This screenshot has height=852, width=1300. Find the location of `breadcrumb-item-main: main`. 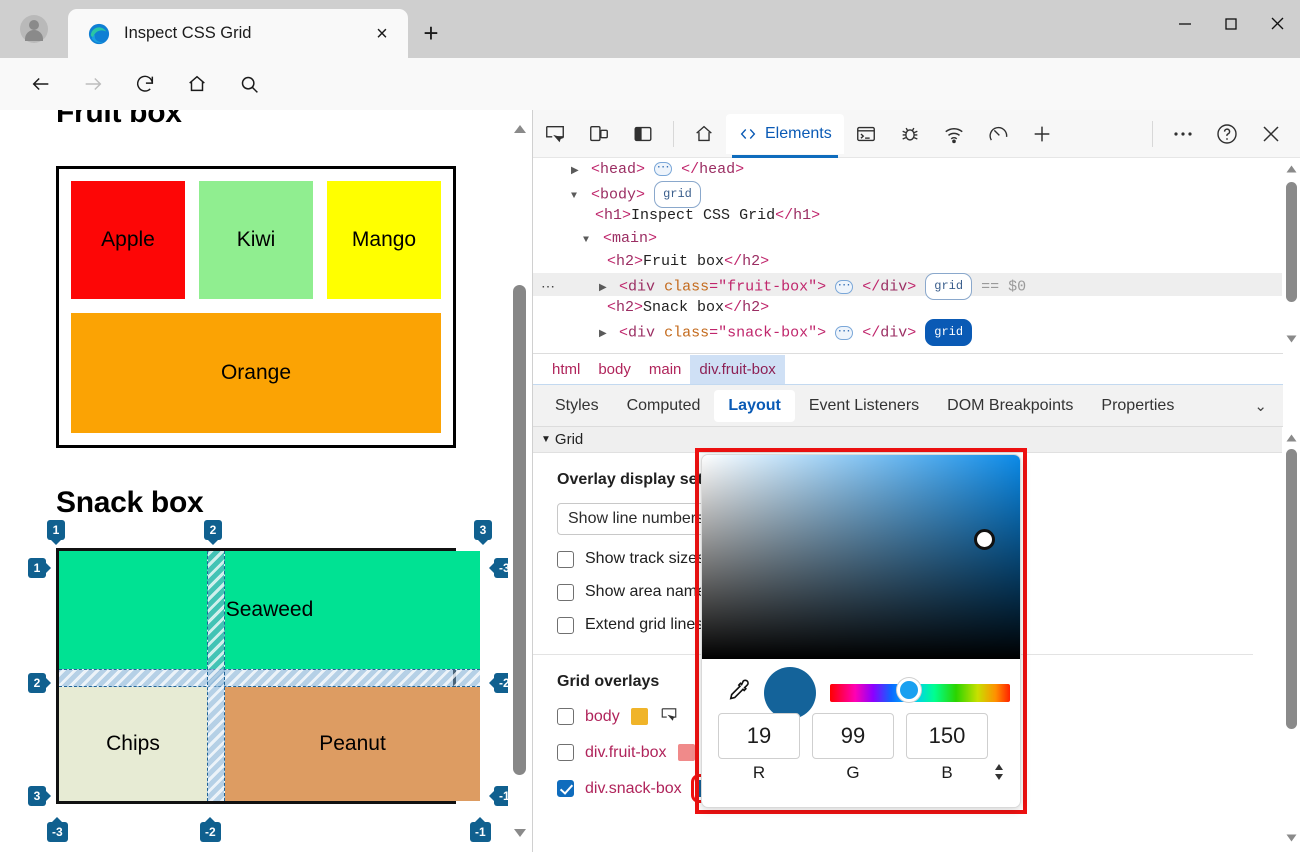

breadcrumb-item-main: main is located at coordinates (665, 369).